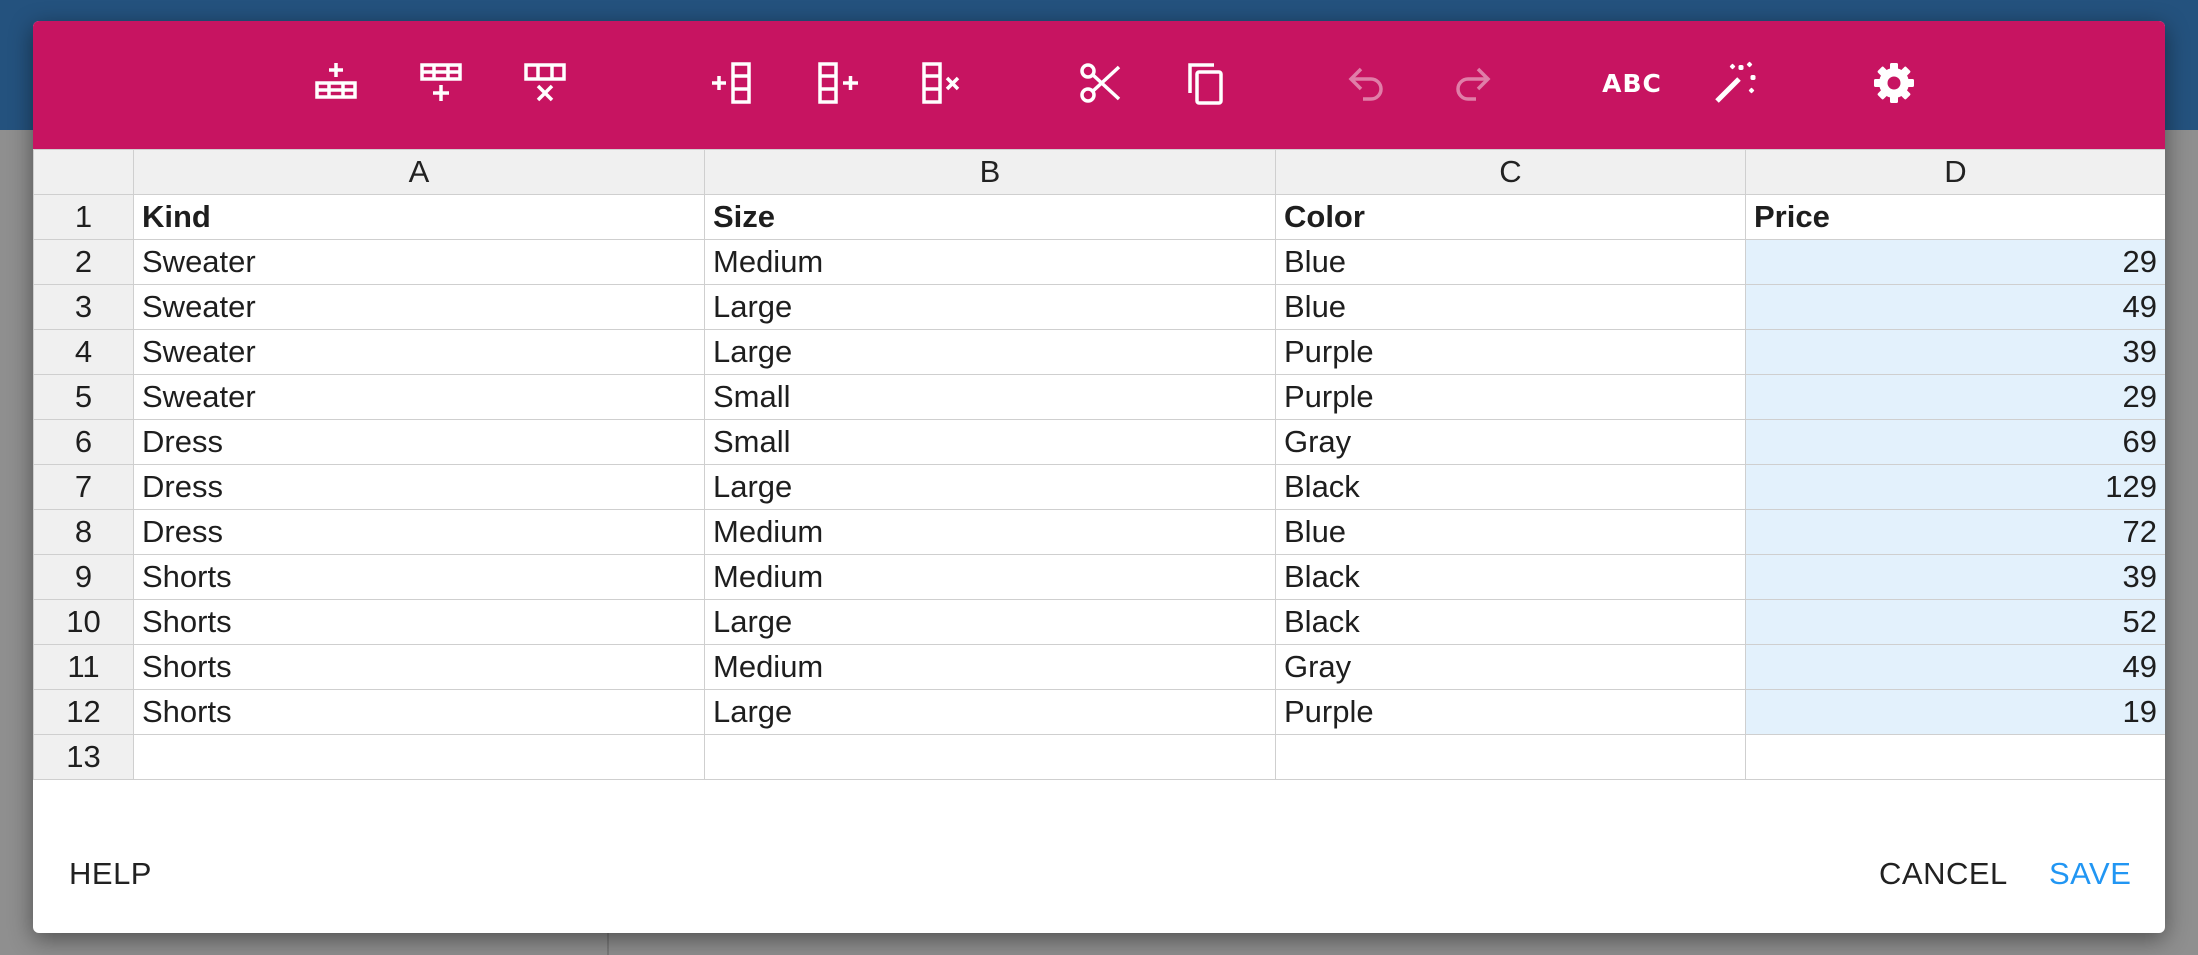  What do you see at coordinates (1955, 532) in the screenshot?
I see `cell: 72` at bounding box center [1955, 532].